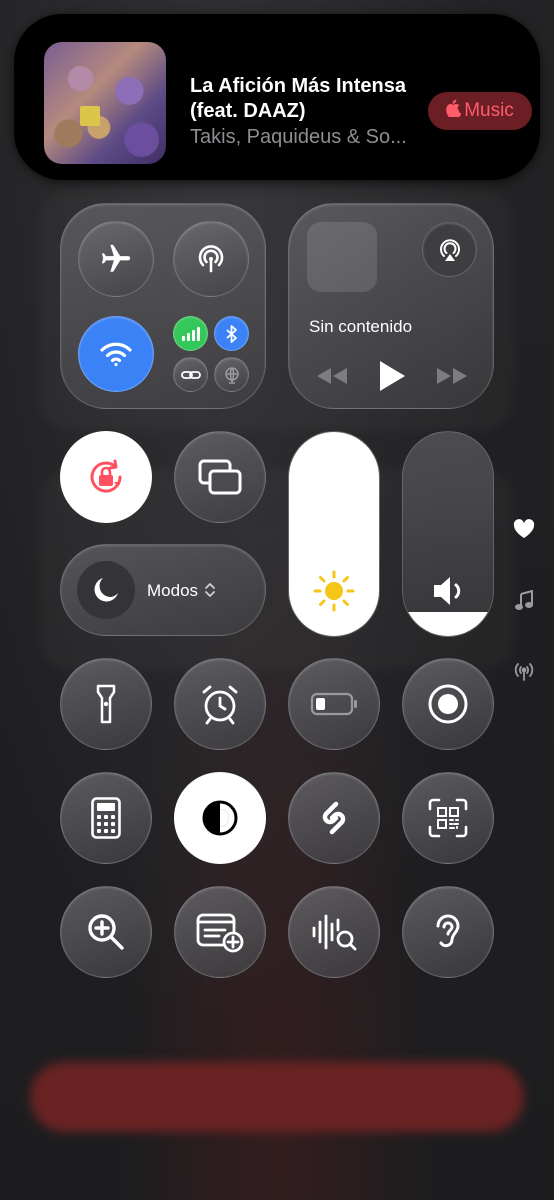  I want to click on battery-icon, so click(334, 704).